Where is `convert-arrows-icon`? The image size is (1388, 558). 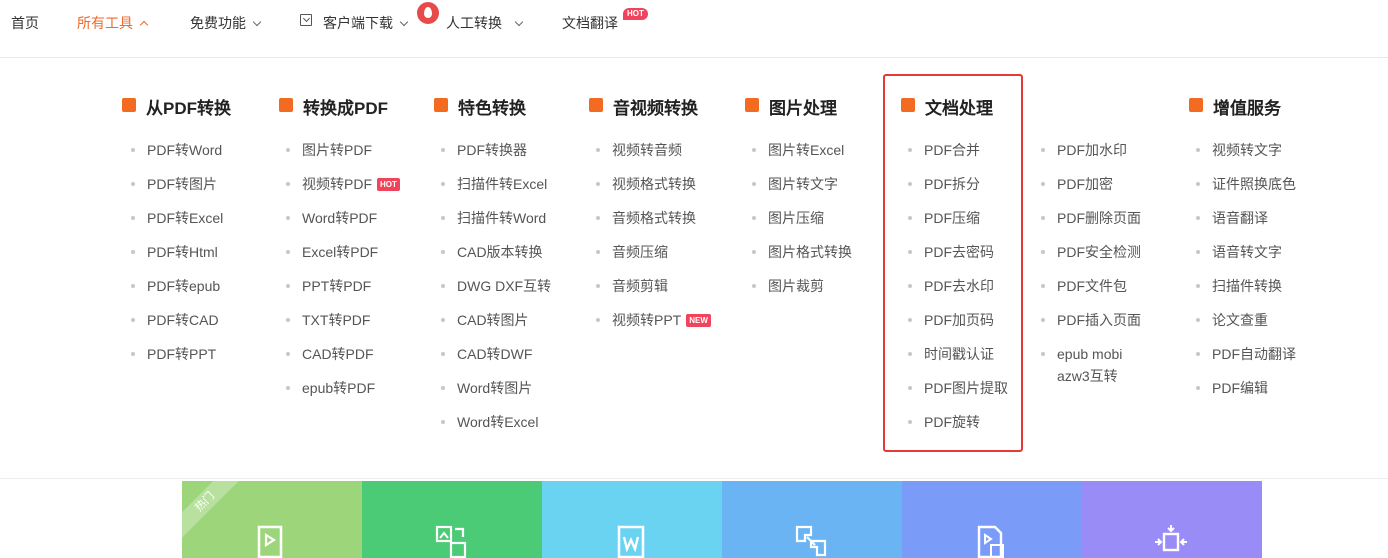
convert-arrows-icon is located at coordinates (811, 541).